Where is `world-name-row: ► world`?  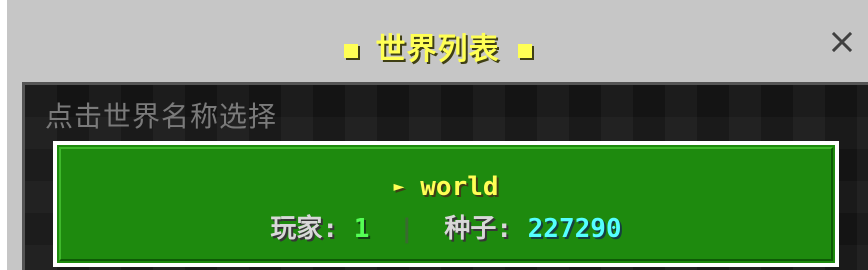 world-name-row: ► world is located at coordinates (446, 187).